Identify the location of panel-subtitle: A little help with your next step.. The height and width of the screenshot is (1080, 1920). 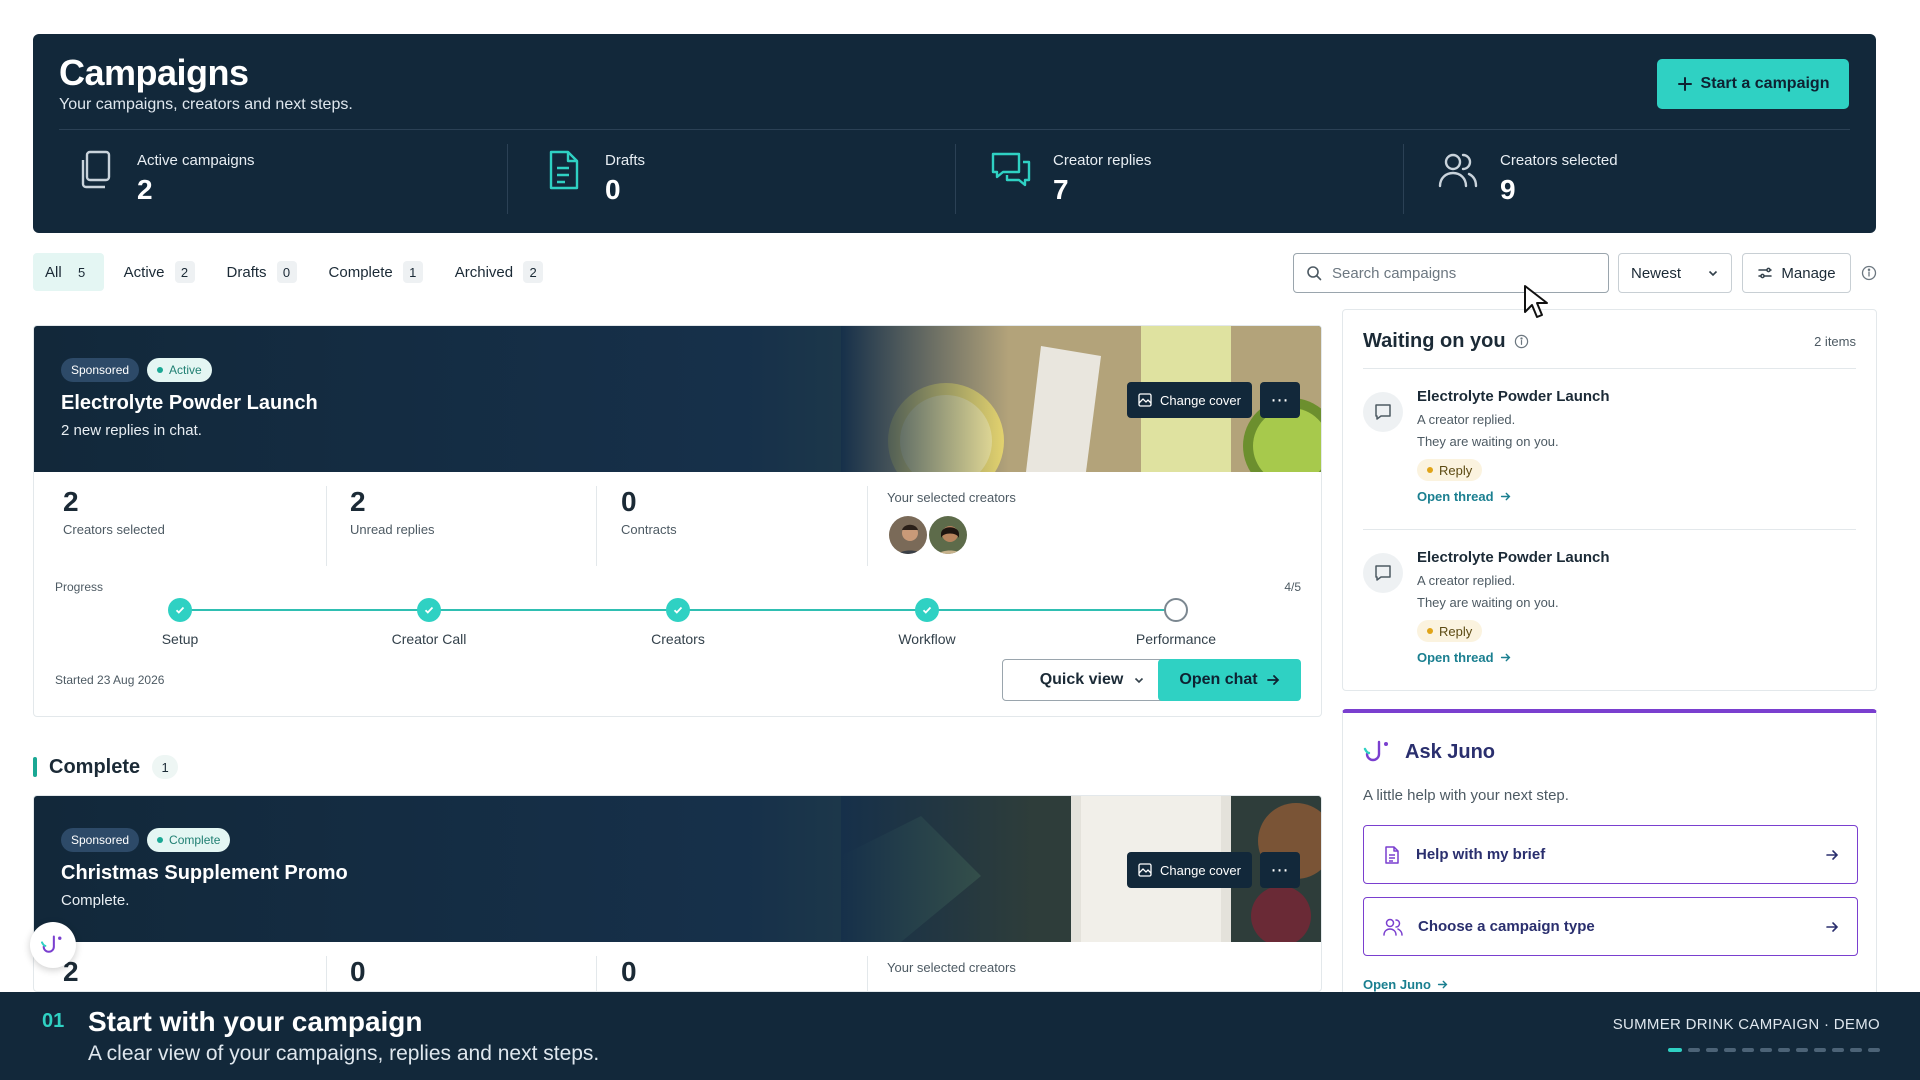
(1466, 795).